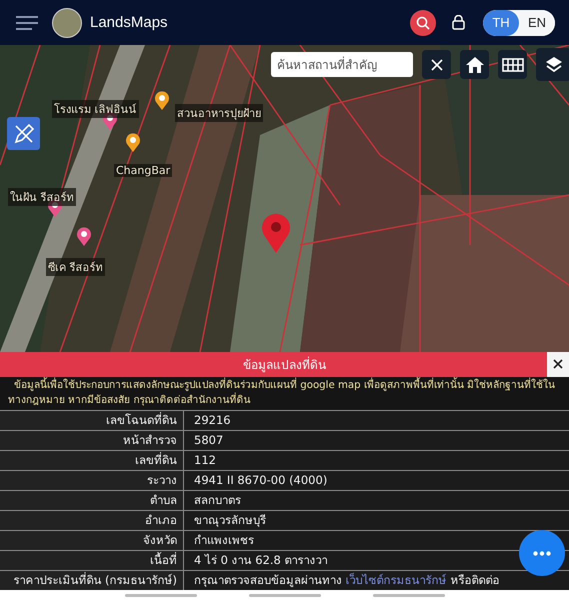 This screenshot has height=600, width=569. I want to click on place-label: สวนอาหารปุยฝ้าย, so click(219, 113).